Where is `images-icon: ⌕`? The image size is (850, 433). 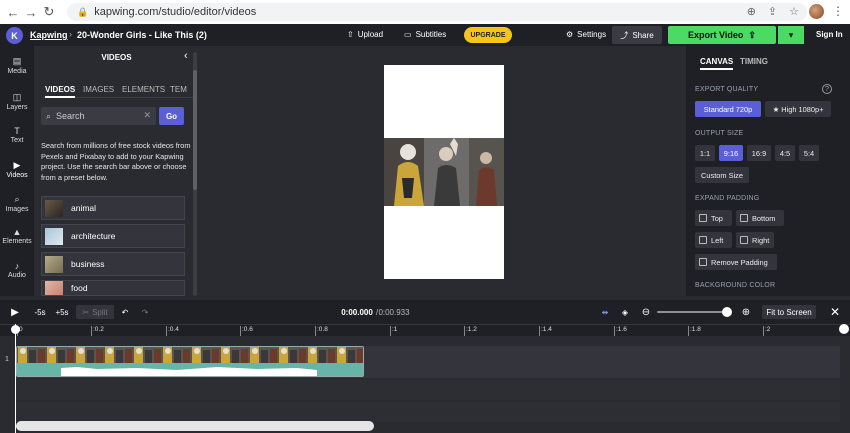 images-icon: ⌕ is located at coordinates (17, 199).